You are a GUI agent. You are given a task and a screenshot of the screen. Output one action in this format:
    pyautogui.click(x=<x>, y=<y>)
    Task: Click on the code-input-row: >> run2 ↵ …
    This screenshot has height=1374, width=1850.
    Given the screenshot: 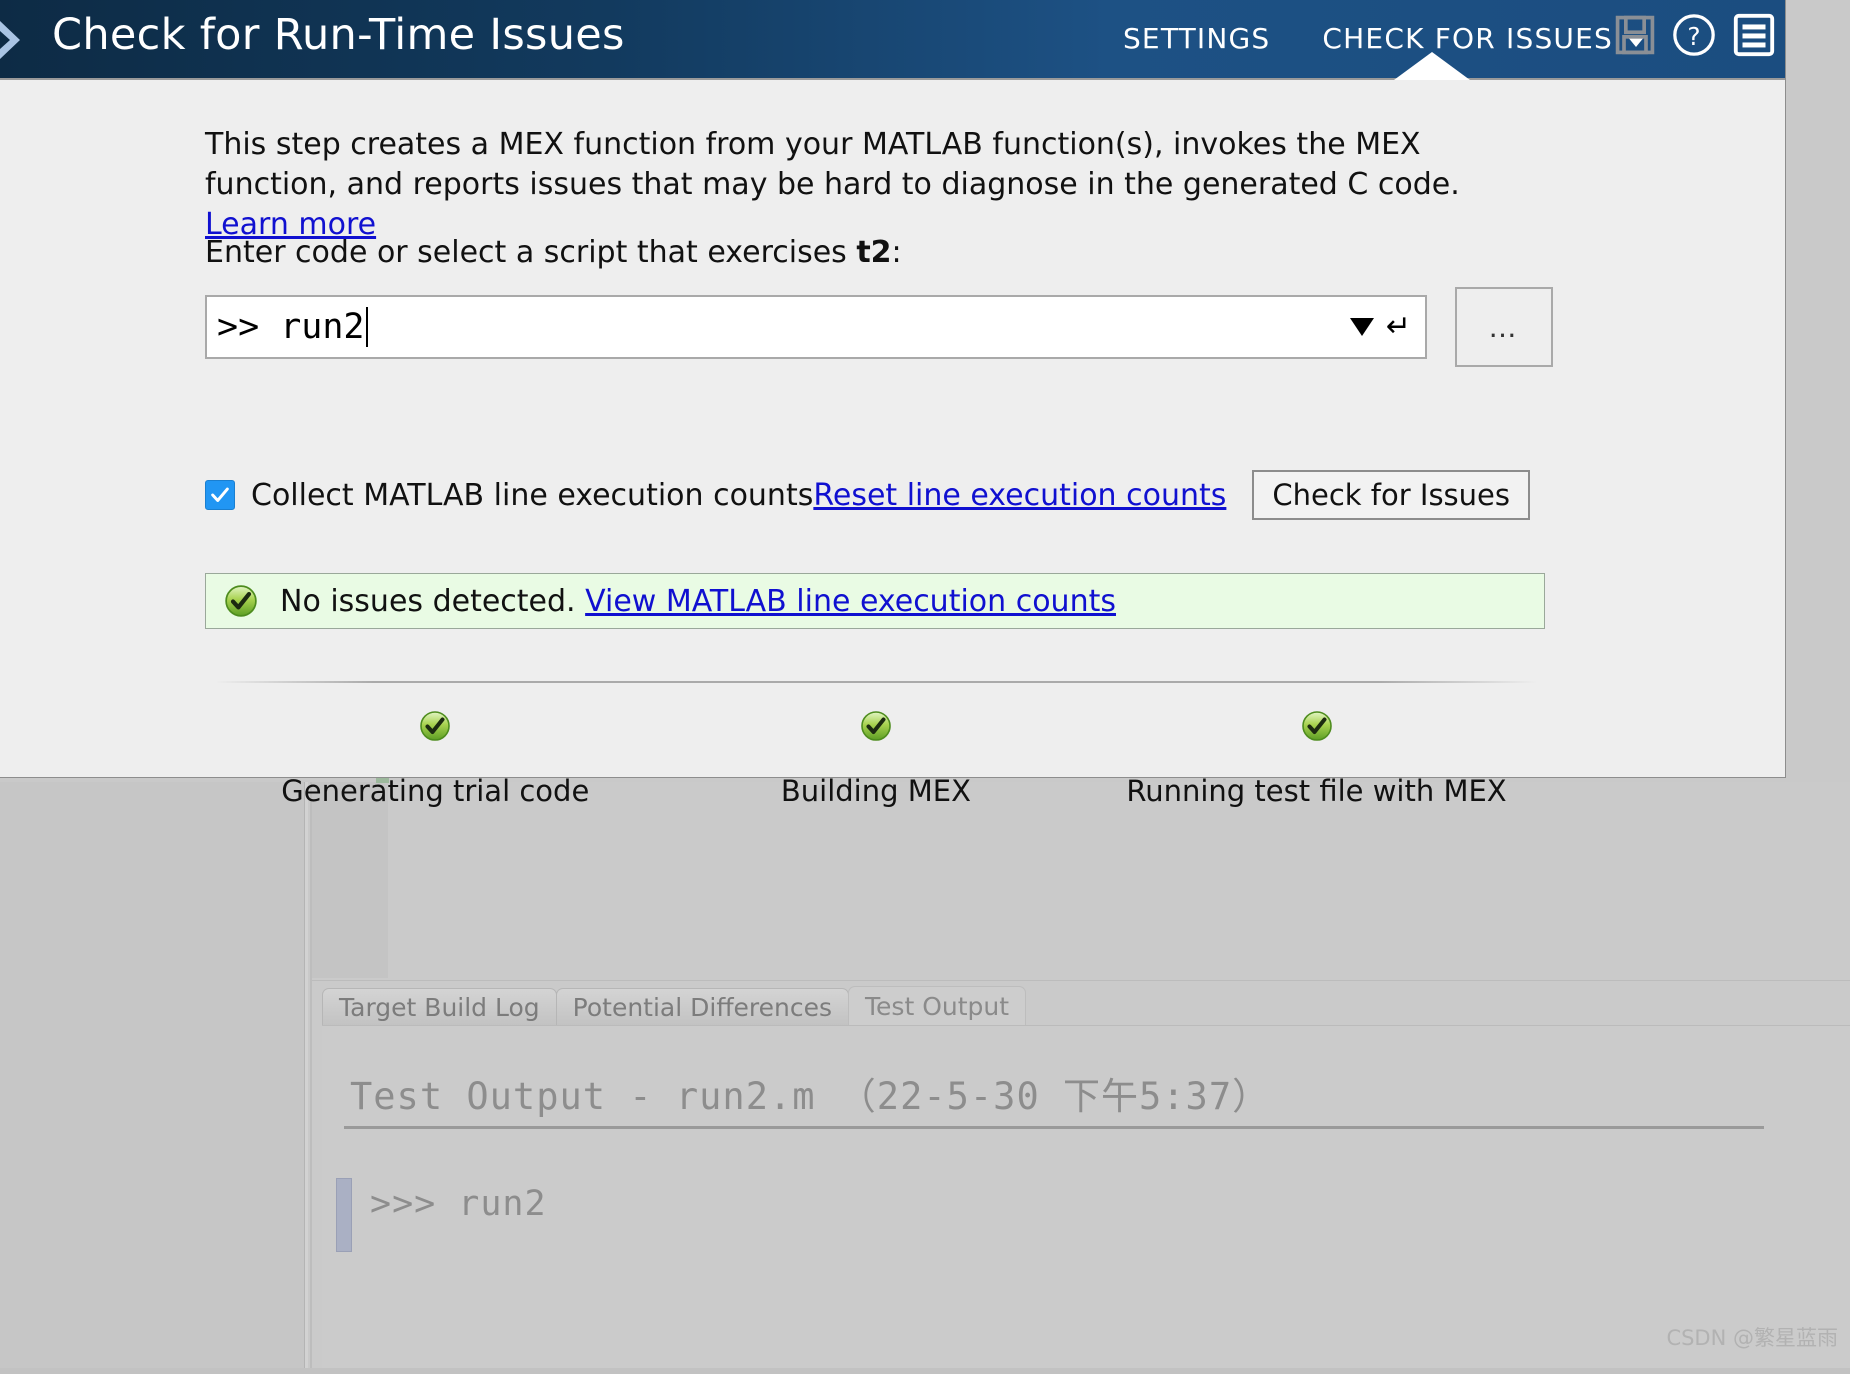 What is the action you would take?
    pyautogui.click(x=879, y=327)
    